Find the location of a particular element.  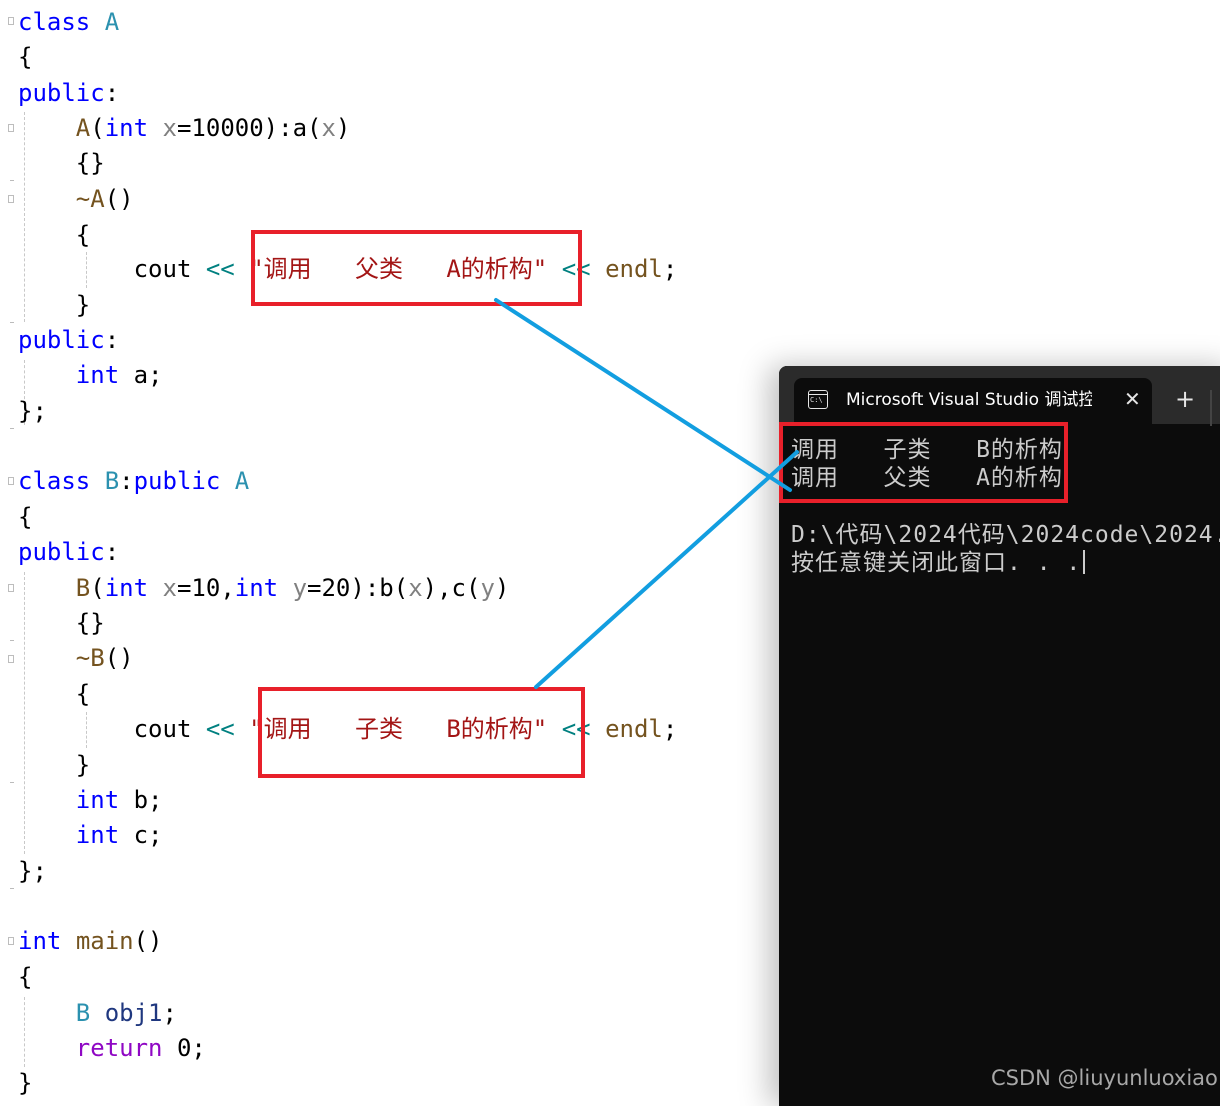

annotation-overlay is located at coordinates (646, 493).